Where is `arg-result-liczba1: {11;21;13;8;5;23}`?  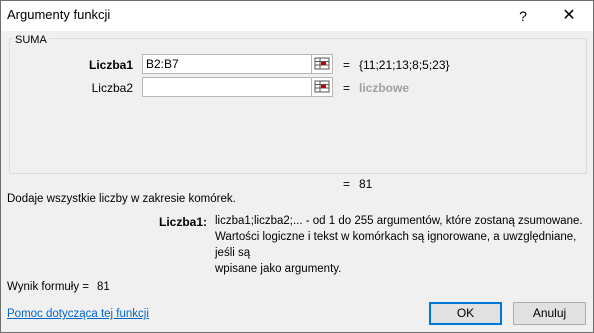 arg-result-liczba1: {11;21;13;8;5;23} is located at coordinates (404, 65).